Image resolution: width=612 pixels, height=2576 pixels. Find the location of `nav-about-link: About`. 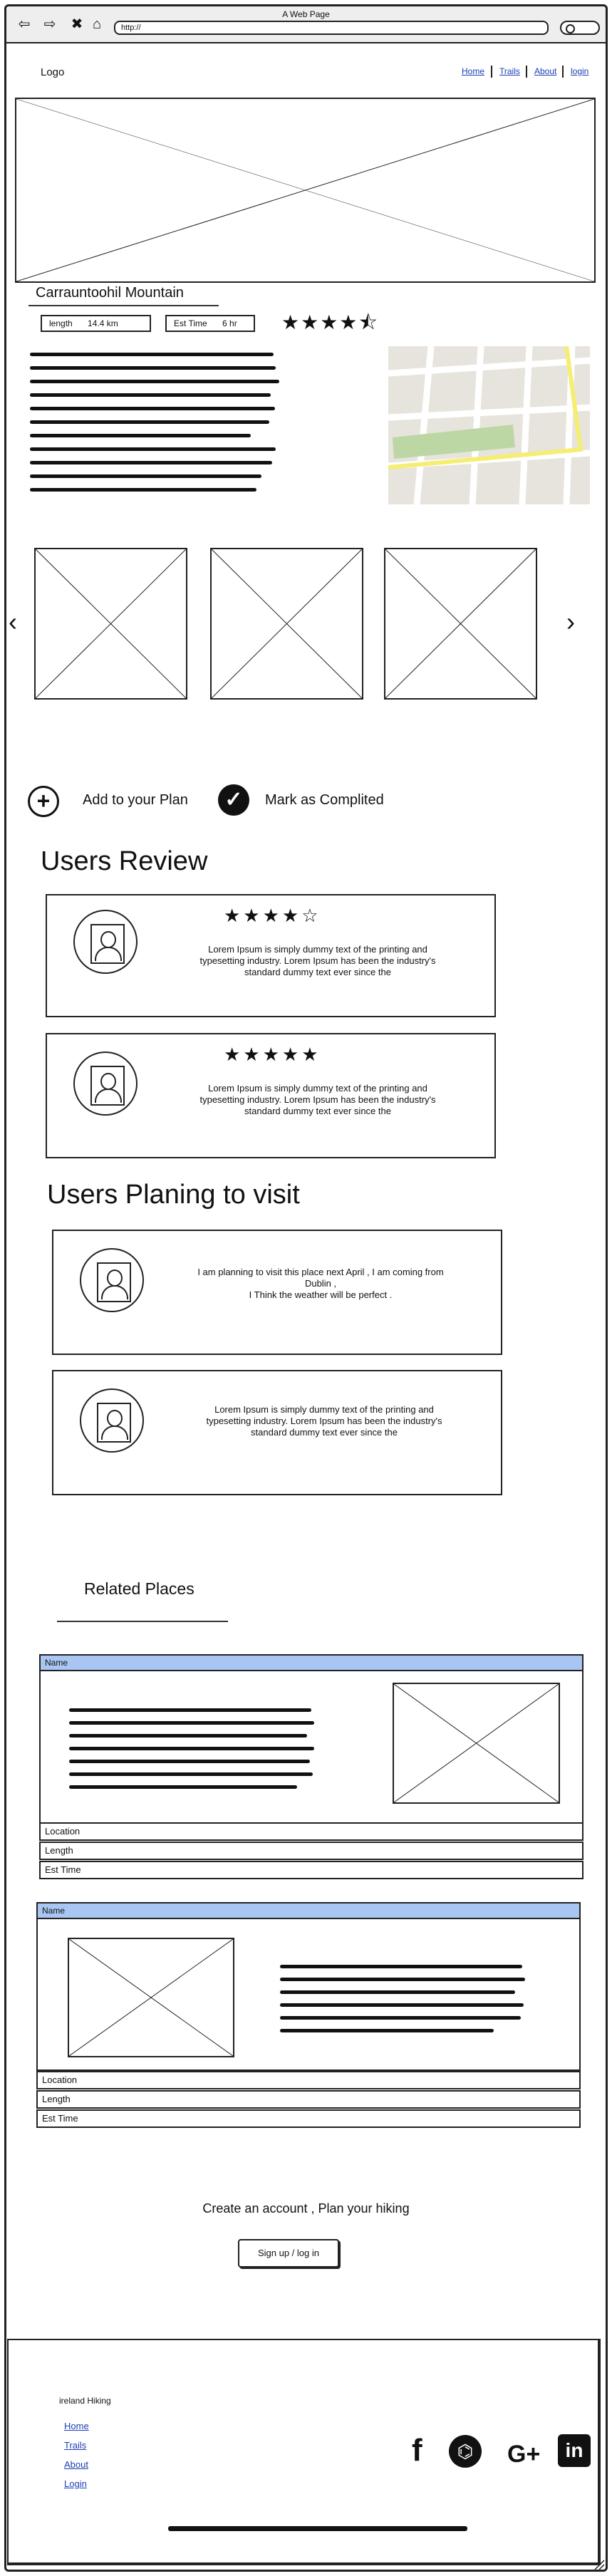

nav-about-link: About is located at coordinates (545, 71).